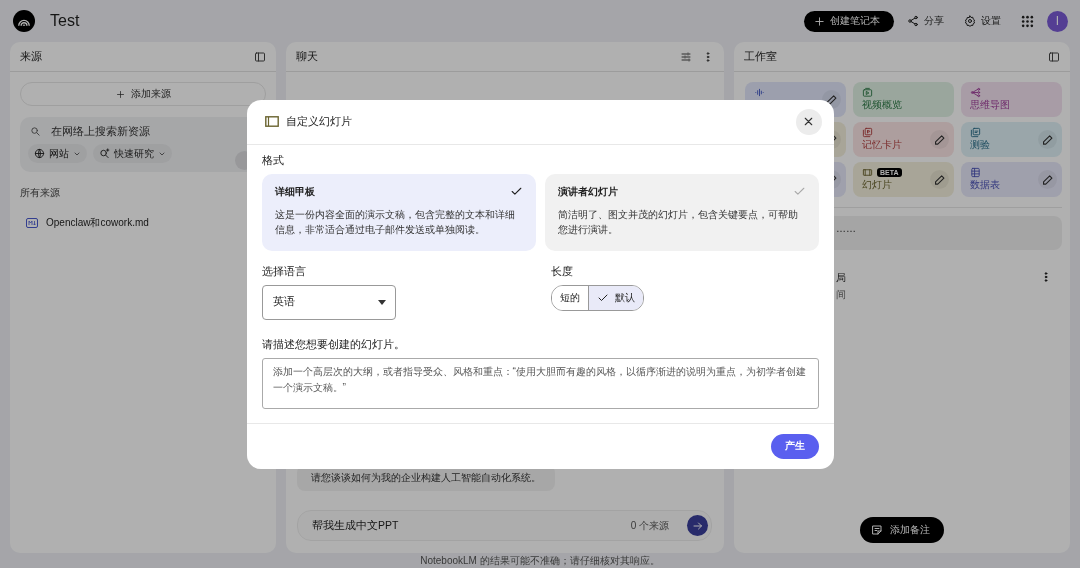 This screenshot has width=1080, height=568. What do you see at coordinates (980, 145) in the screenshot?
I see `tile-label: 测验` at bounding box center [980, 145].